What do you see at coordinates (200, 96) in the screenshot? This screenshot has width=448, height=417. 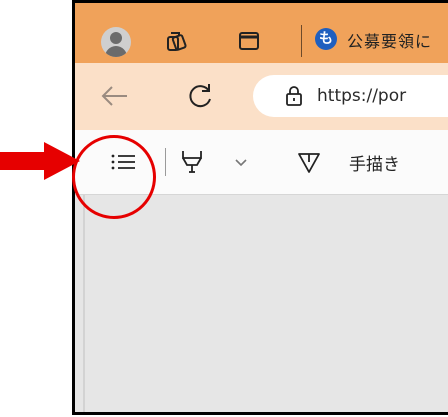 I see `refresh-icon` at bounding box center [200, 96].